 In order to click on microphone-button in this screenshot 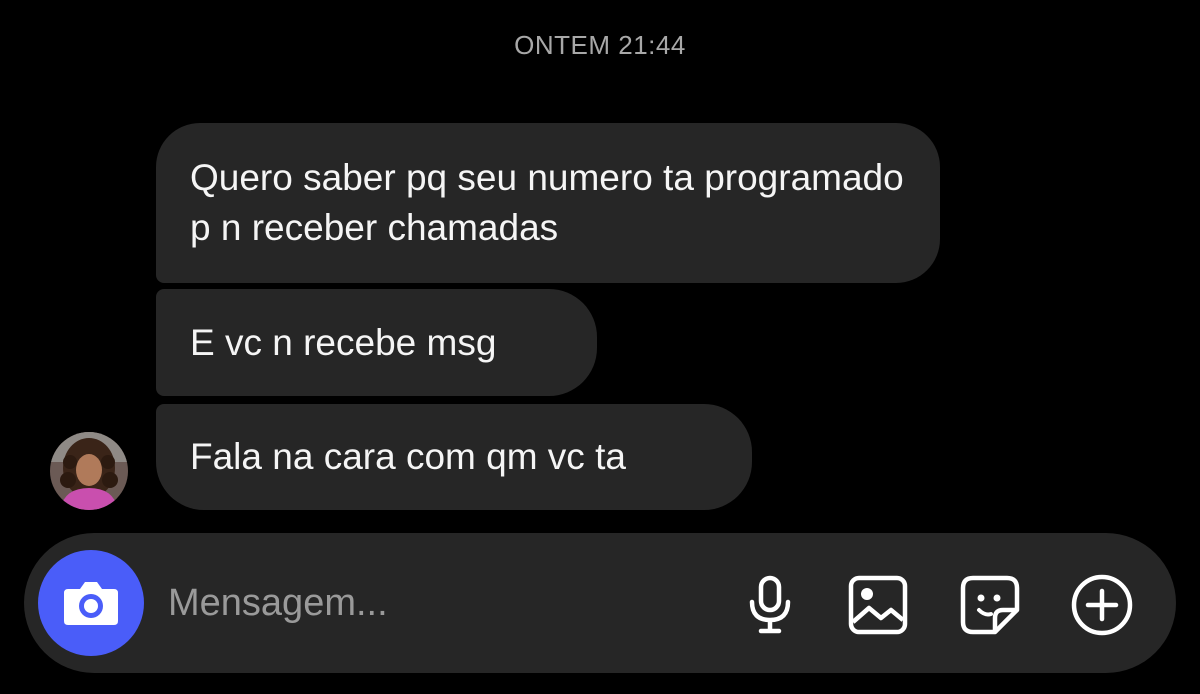, I will do `click(770, 605)`.